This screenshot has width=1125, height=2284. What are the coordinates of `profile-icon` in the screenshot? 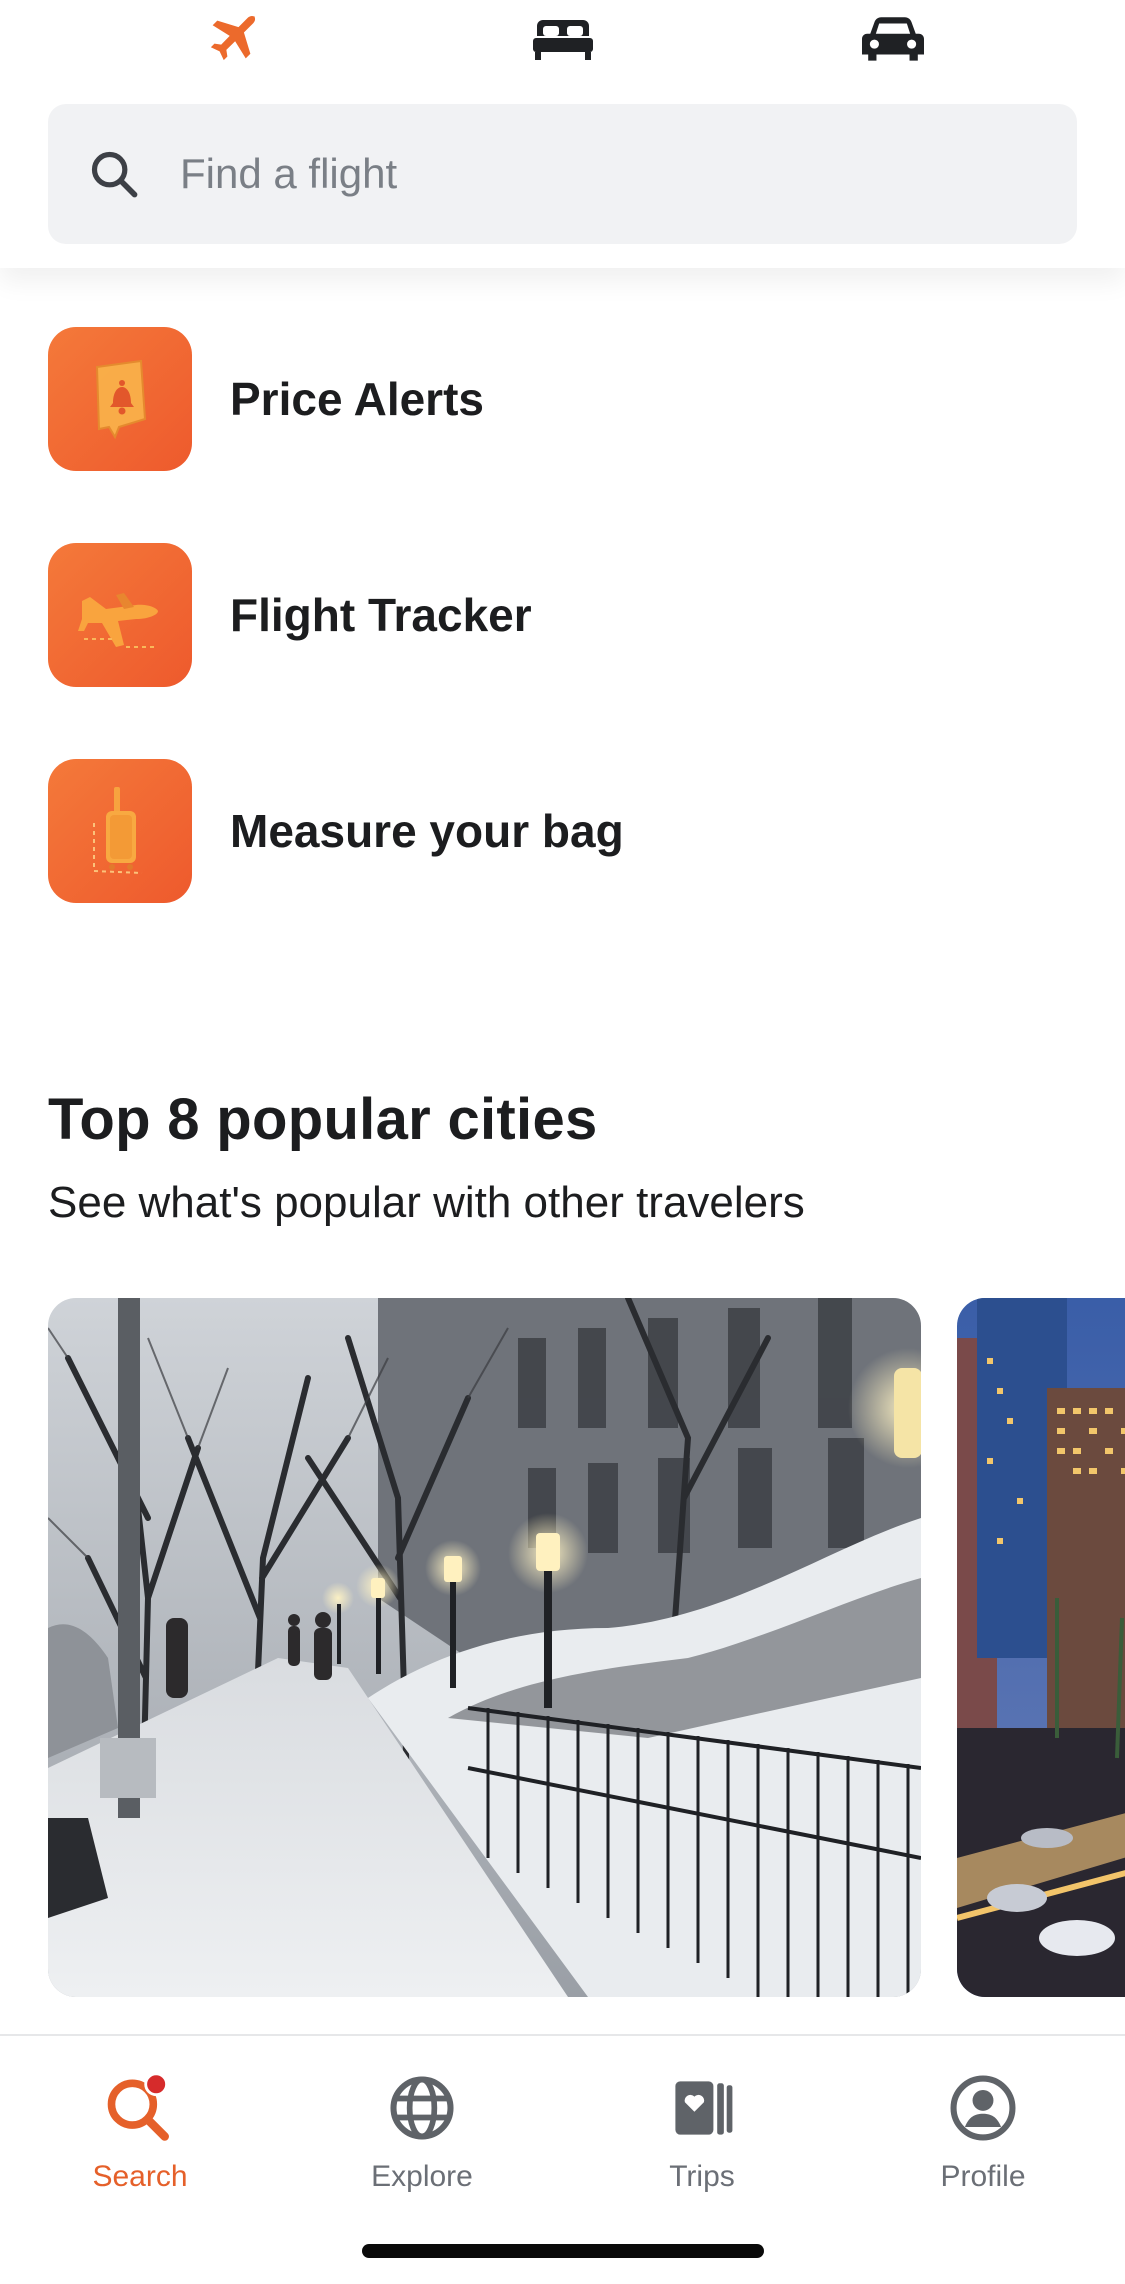 It's located at (983, 2108).